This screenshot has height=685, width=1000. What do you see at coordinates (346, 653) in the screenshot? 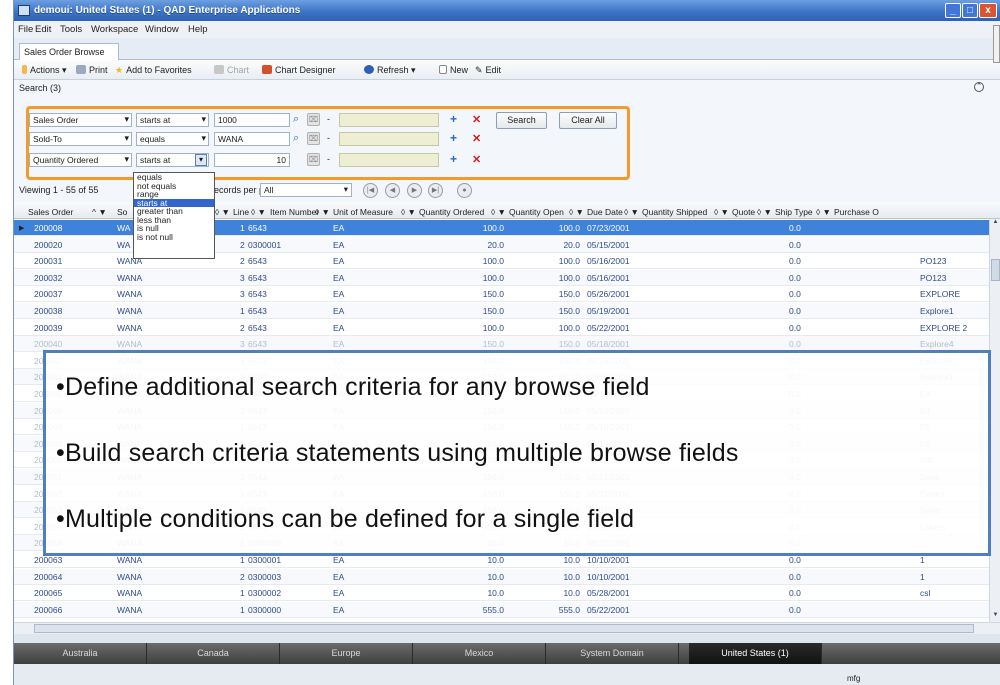
I see `domain-tab-europe: Europe` at bounding box center [346, 653].